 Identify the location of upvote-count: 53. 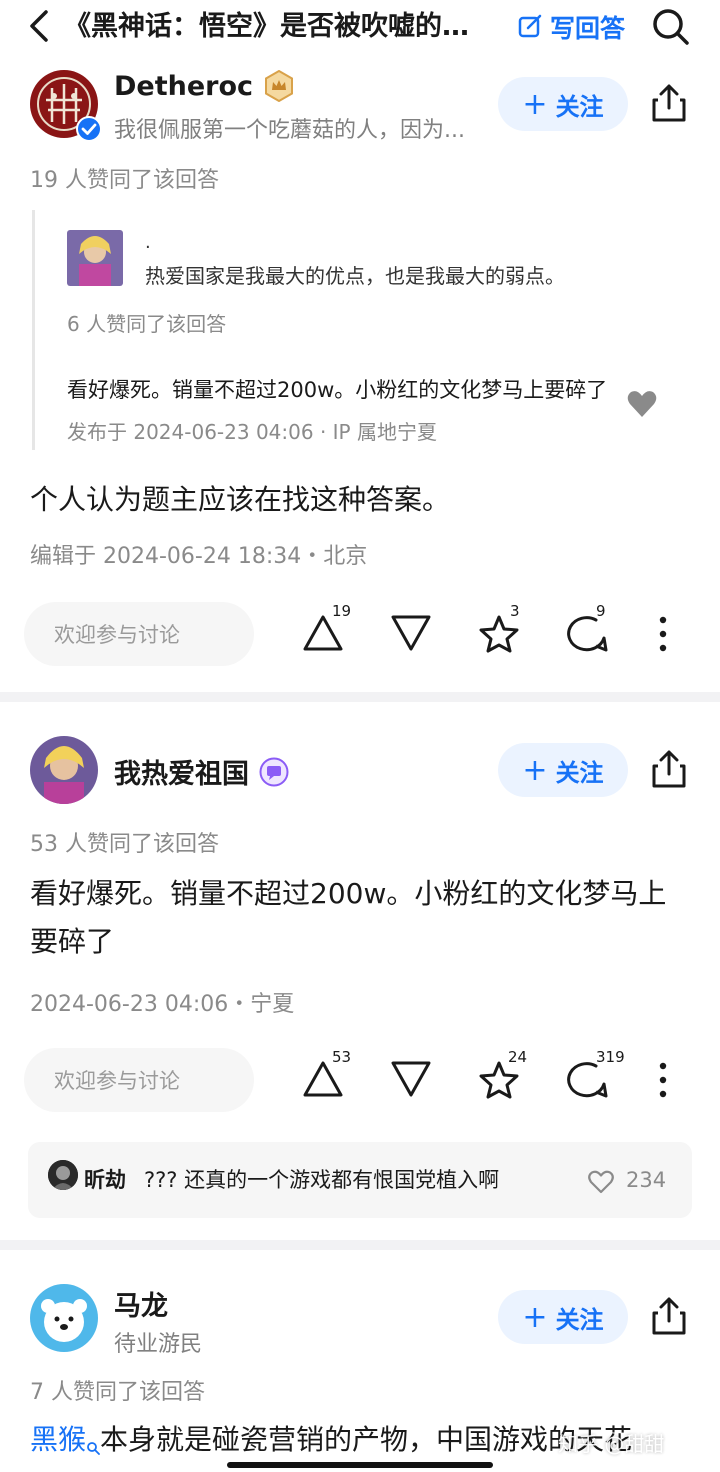
(342, 1057).